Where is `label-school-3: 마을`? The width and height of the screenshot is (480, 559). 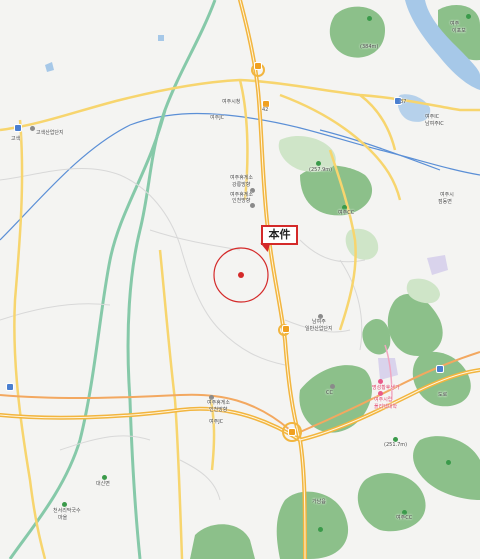
label-school-3: 마을 is located at coordinates (63, 518).